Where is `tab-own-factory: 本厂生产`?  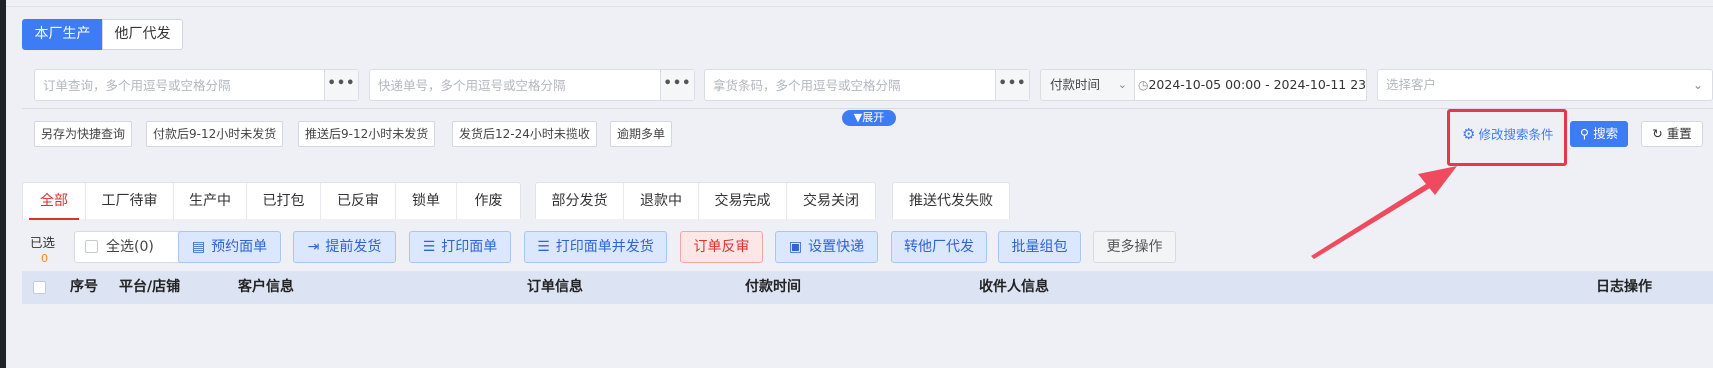 tab-own-factory: 本厂生产 is located at coordinates (62, 34).